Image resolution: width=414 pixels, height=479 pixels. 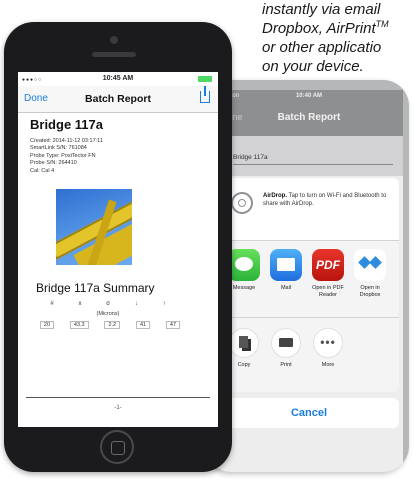 I want to click on summary-values: 20 43.3 2.2 41 47, so click(x=110, y=325).